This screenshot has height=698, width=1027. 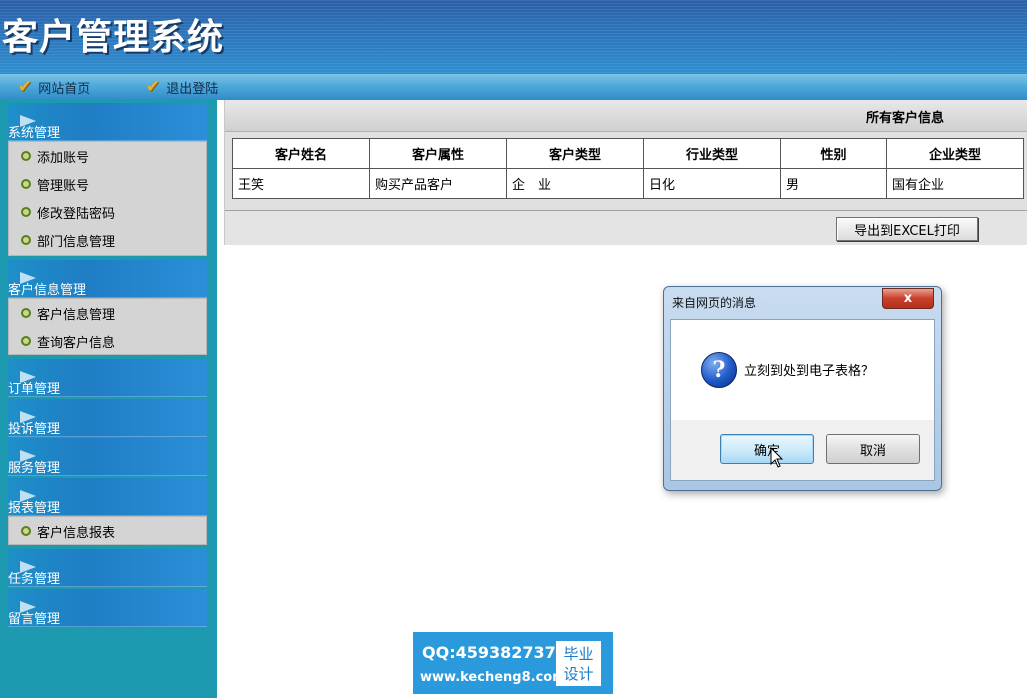 I want to click on sidebar-group-label: 留言管理, so click(x=34, y=619).